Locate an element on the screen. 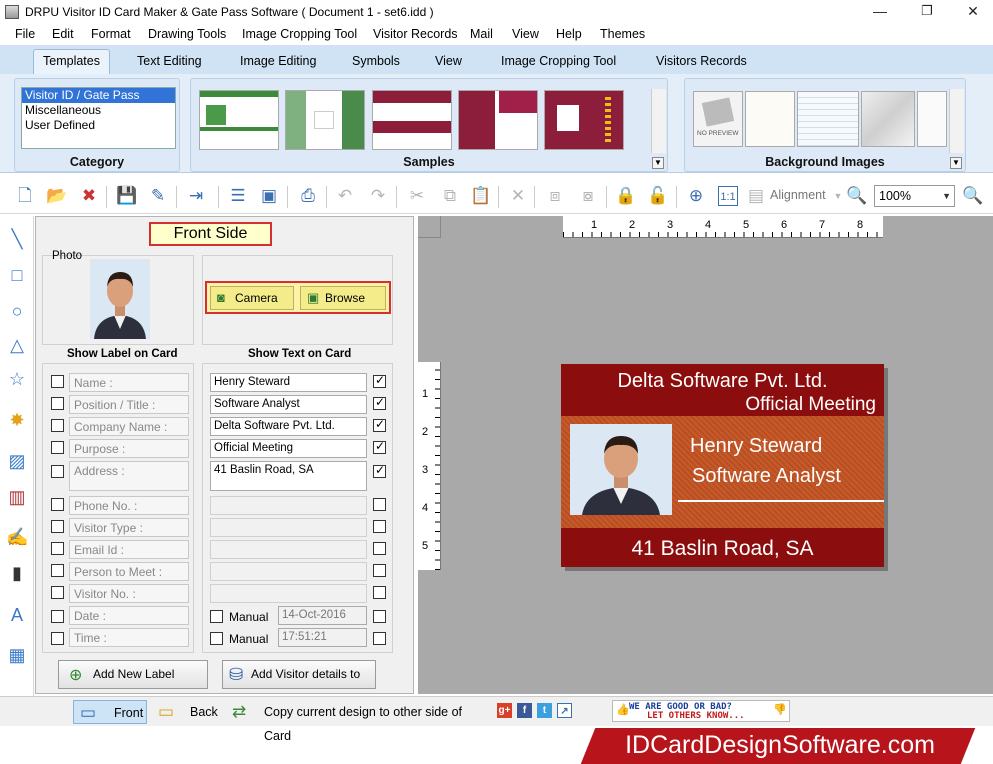 The height and width of the screenshot is (764, 993). star-tool-icon: ☆ is located at coordinates (17, 379).